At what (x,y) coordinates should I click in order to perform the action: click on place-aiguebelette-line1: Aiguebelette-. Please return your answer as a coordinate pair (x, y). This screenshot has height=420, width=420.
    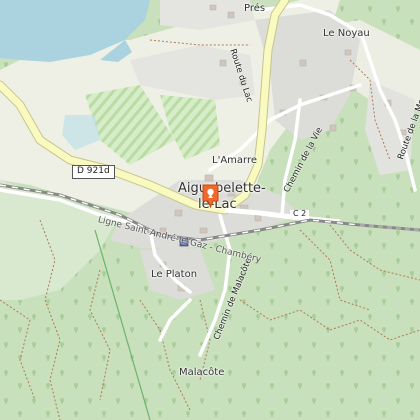
    Looking at the image, I should click on (222, 188).